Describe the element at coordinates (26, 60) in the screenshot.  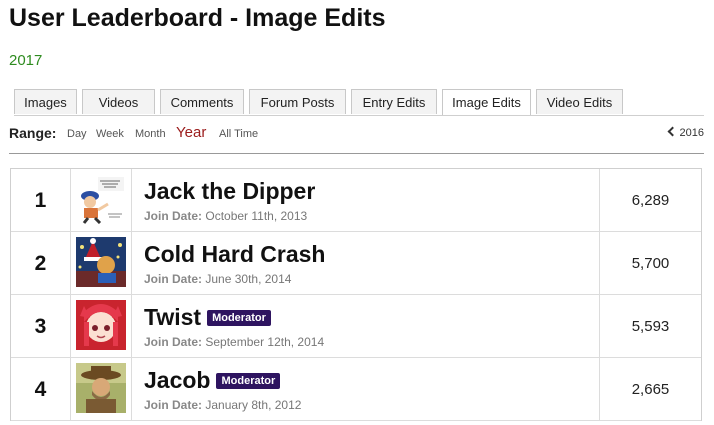
I see `period-label: 2017` at that location.